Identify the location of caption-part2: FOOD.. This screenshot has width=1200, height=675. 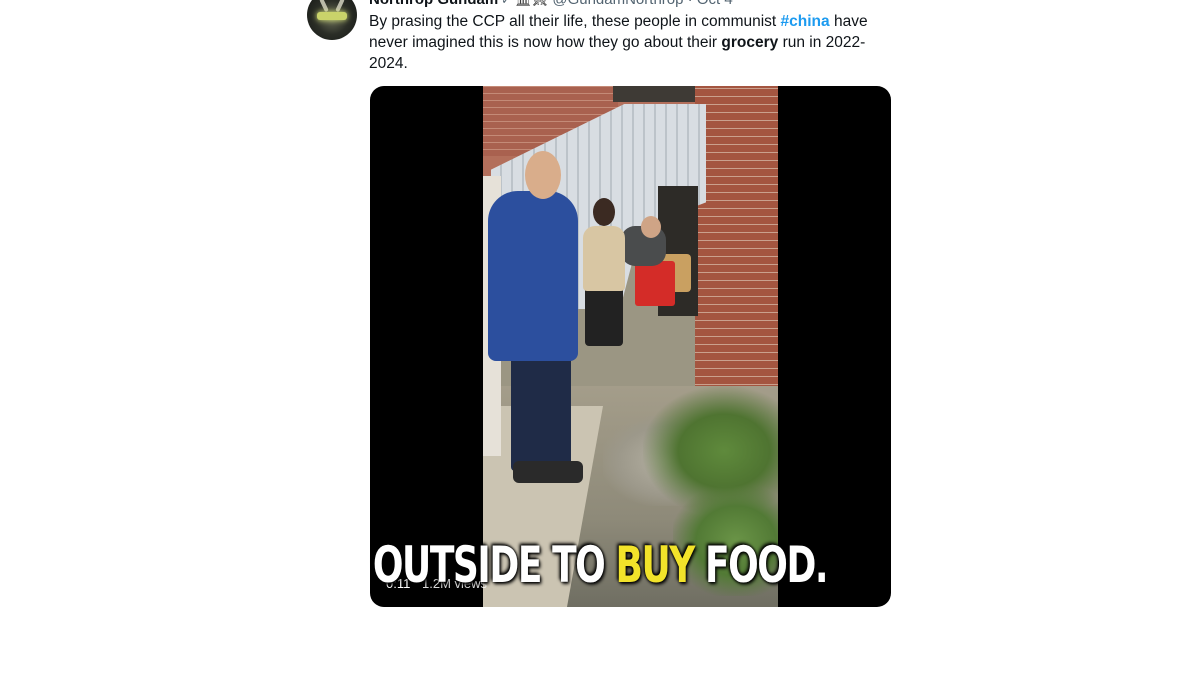
(761, 565).